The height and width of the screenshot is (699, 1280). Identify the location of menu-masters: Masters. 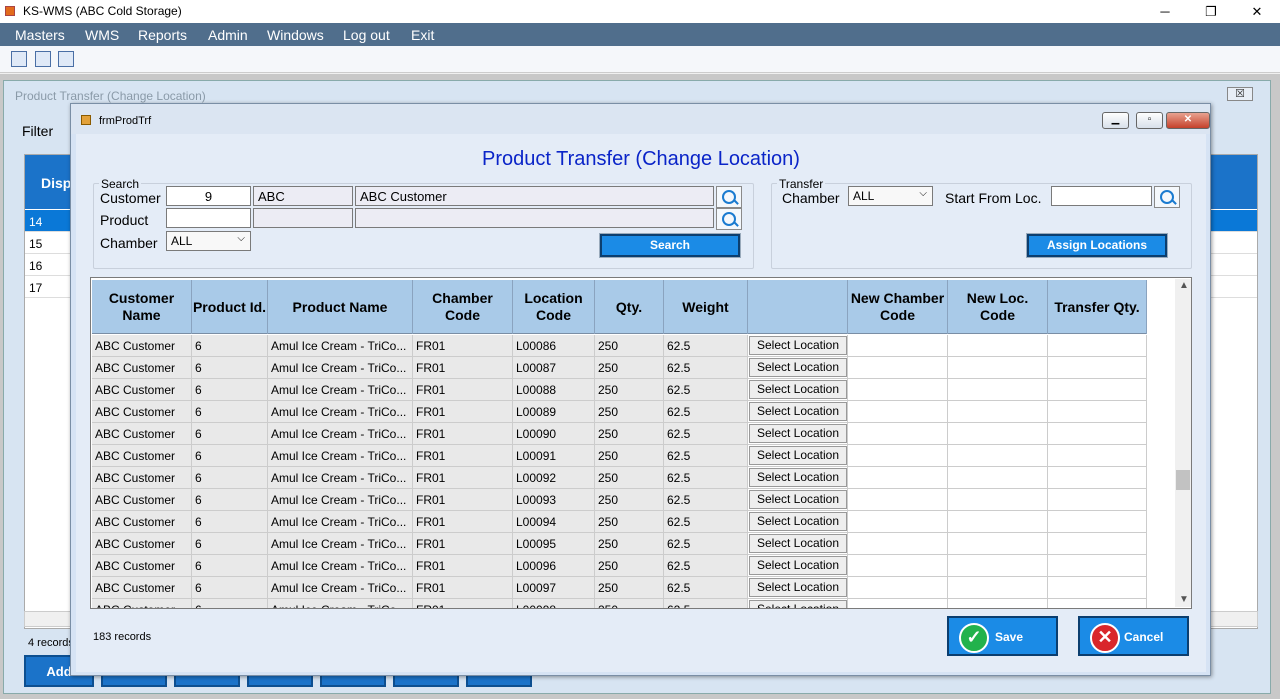
(40, 35).